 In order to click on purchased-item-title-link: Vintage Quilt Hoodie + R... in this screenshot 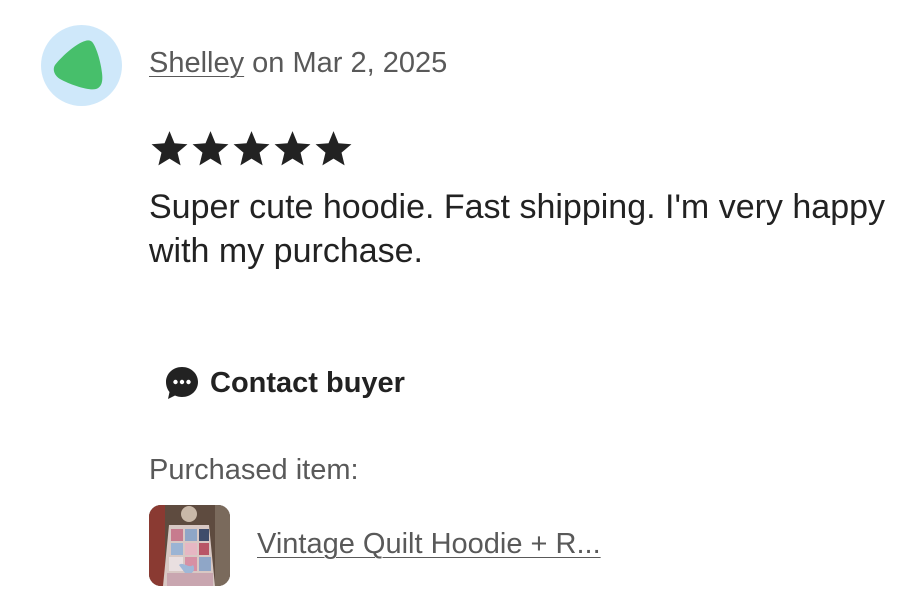, I will do `click(429, 544)`.